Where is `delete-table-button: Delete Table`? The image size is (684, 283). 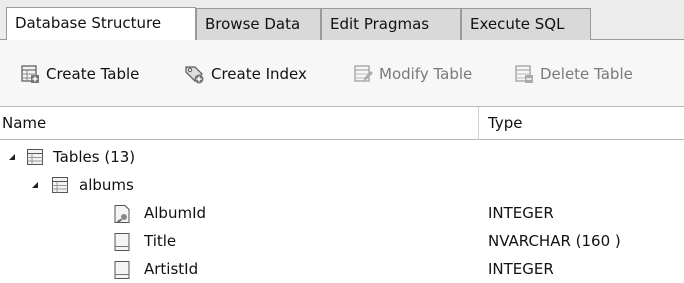 delete-table-button: Delete Table is located at coordinates (573, 74).